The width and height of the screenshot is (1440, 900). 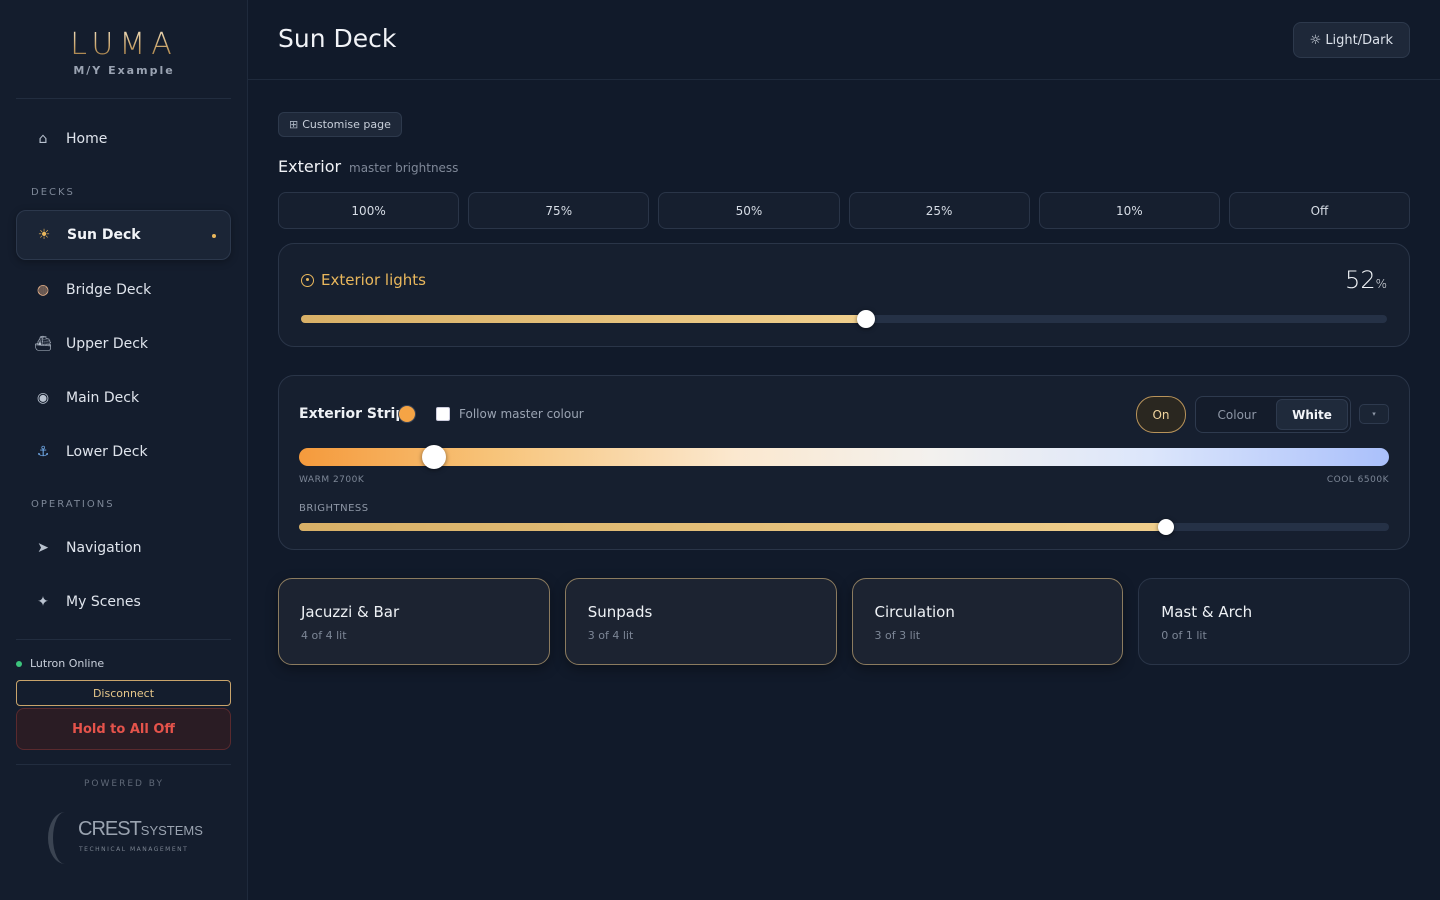 I want to click on light-target-icon, so click(x=307, y=280).